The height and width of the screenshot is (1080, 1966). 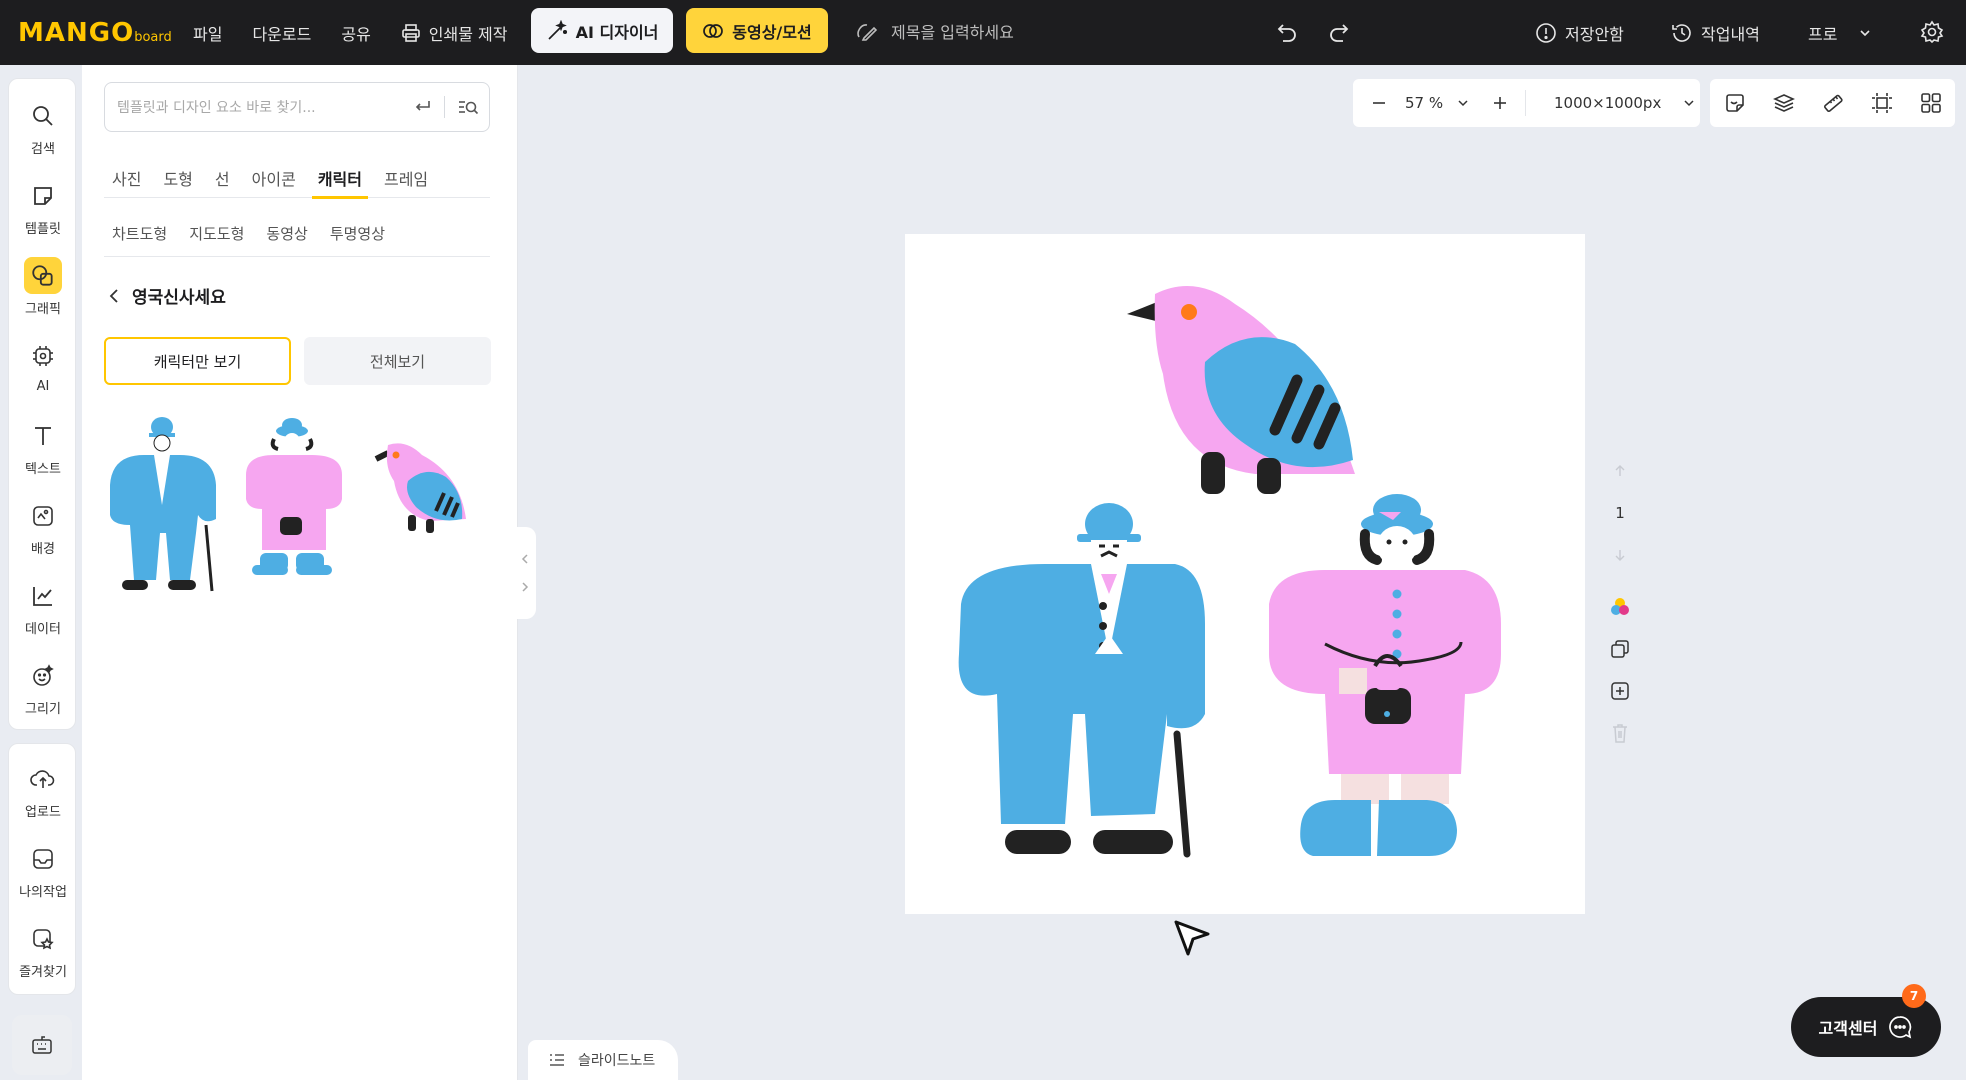 I want to click on edit-icon, so click(x=867, y=32).